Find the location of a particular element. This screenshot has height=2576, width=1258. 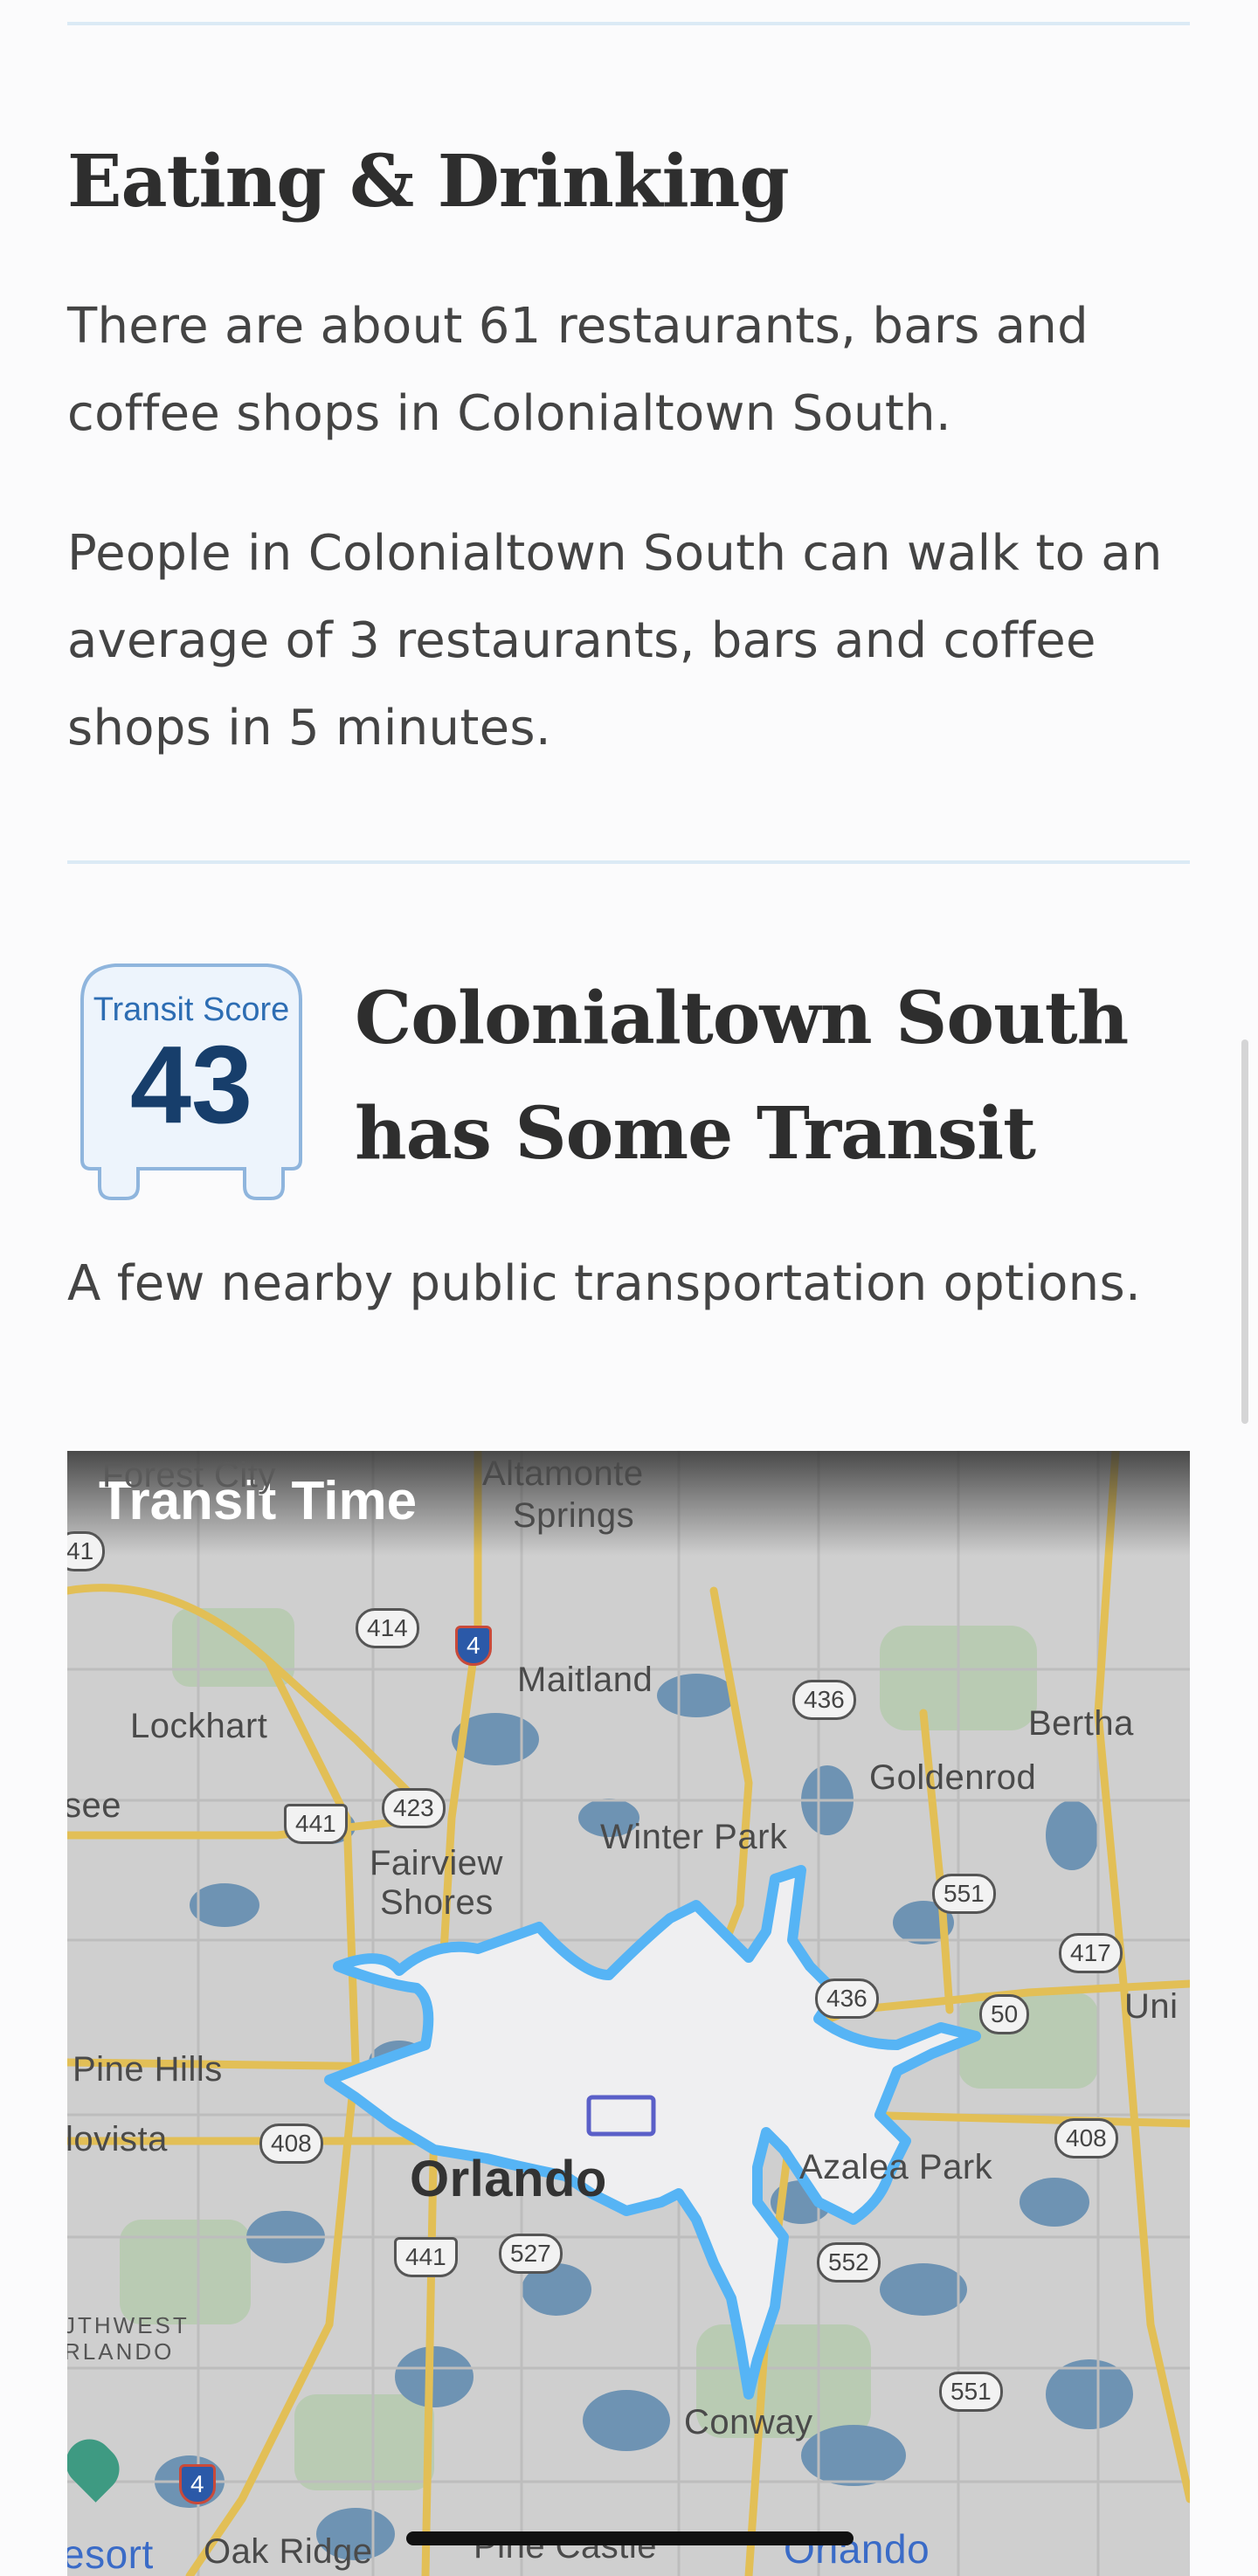

route-shield: 527 is located at coordinates (531, 2254).